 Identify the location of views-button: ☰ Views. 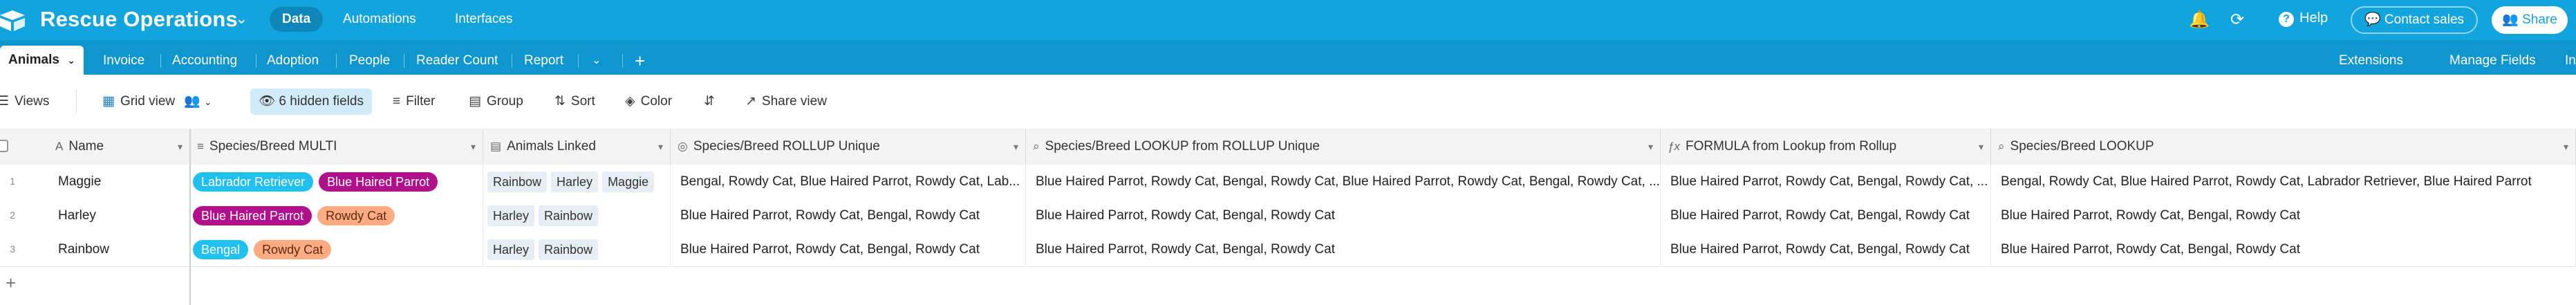
(24, 101).